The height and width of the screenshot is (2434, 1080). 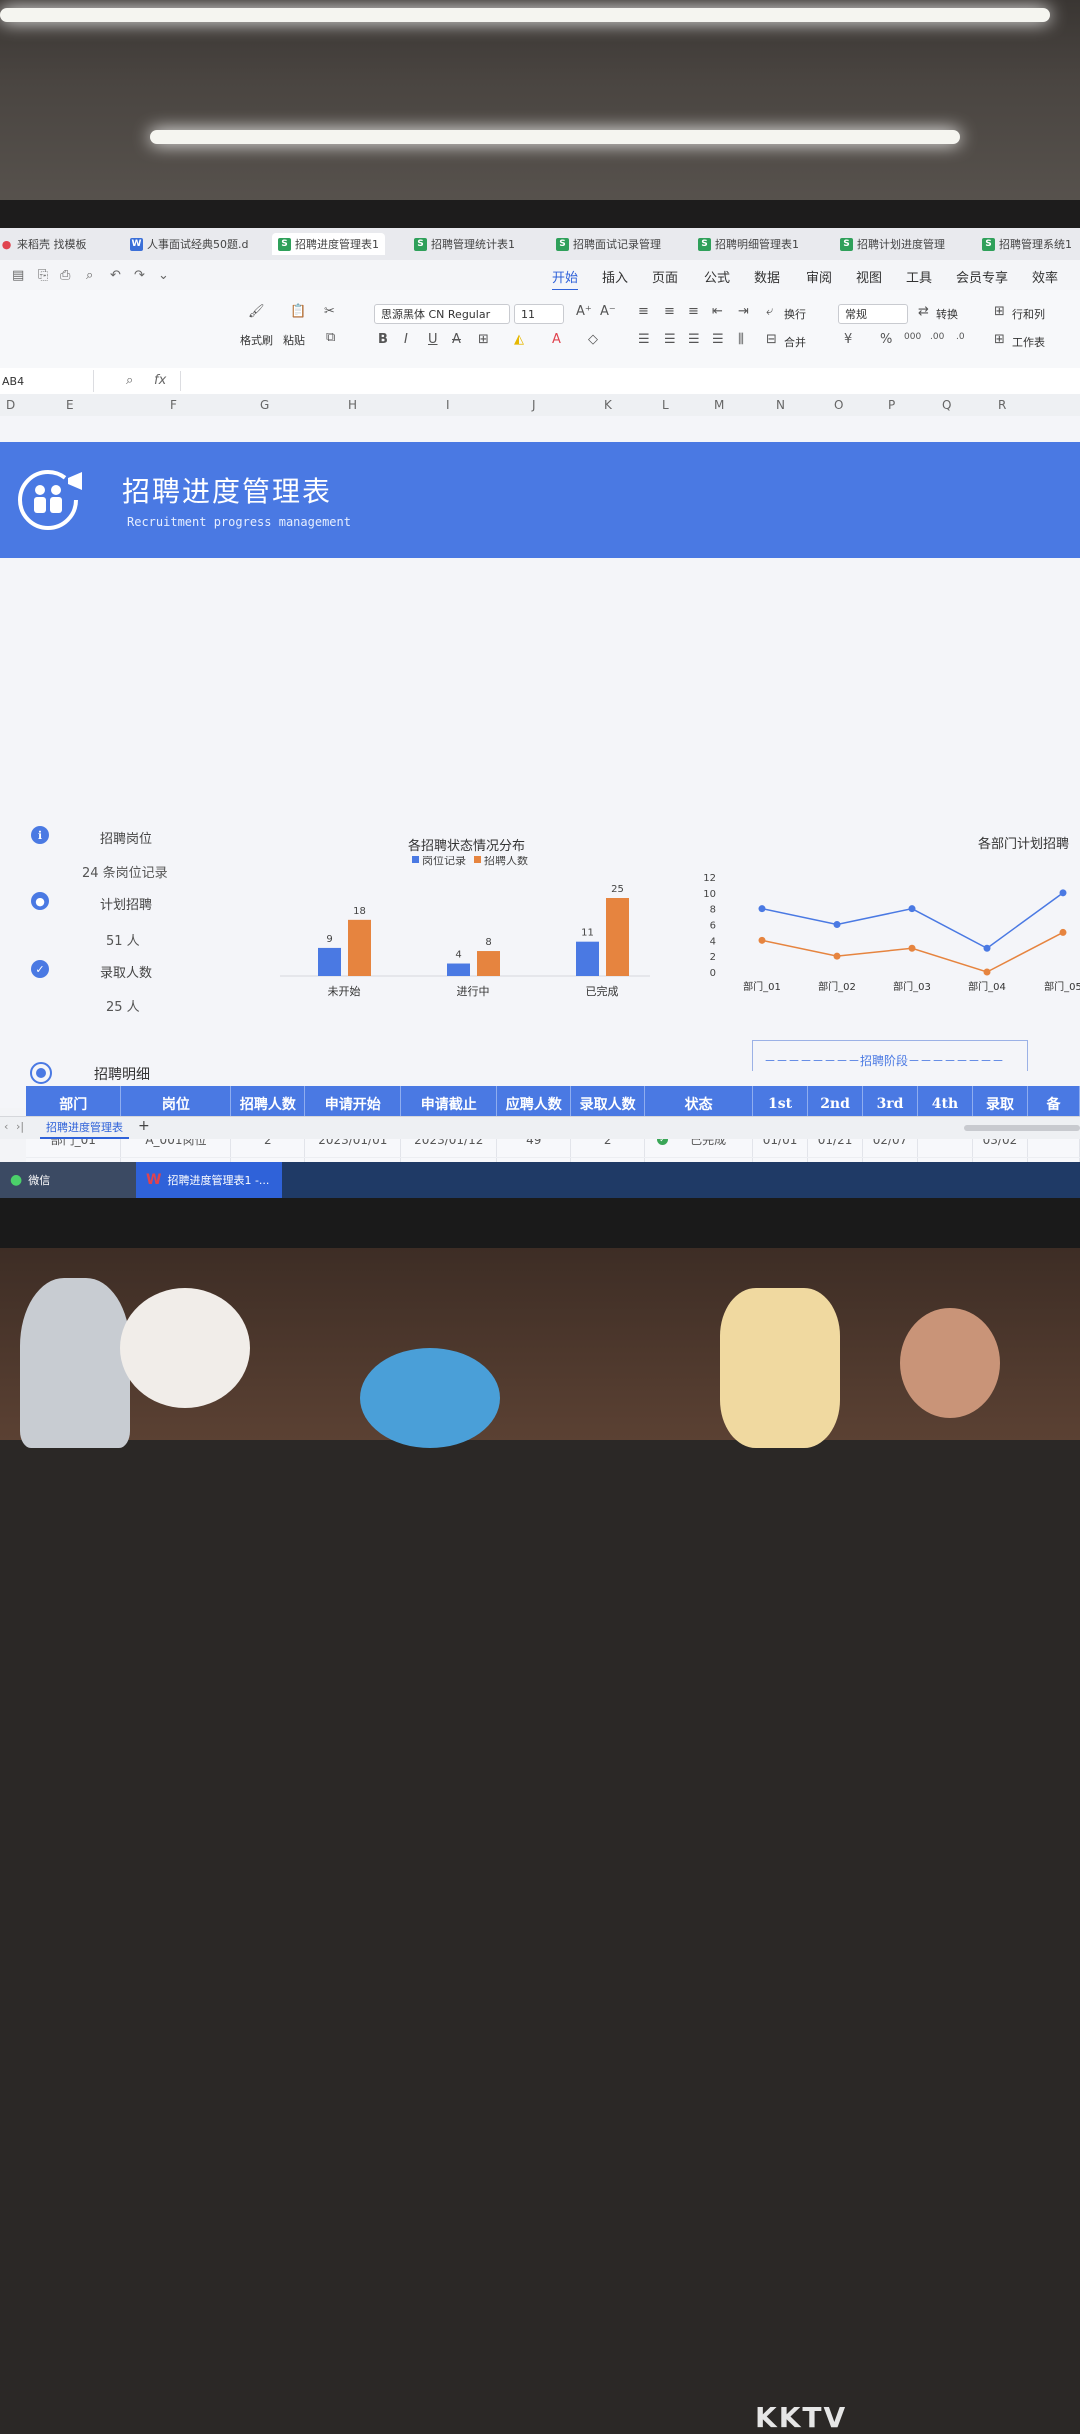 What do you see at coordinates (693, 311) in the screenshot?
I see `align-bottom-icon: ≡` at bounding box center [693, 311].